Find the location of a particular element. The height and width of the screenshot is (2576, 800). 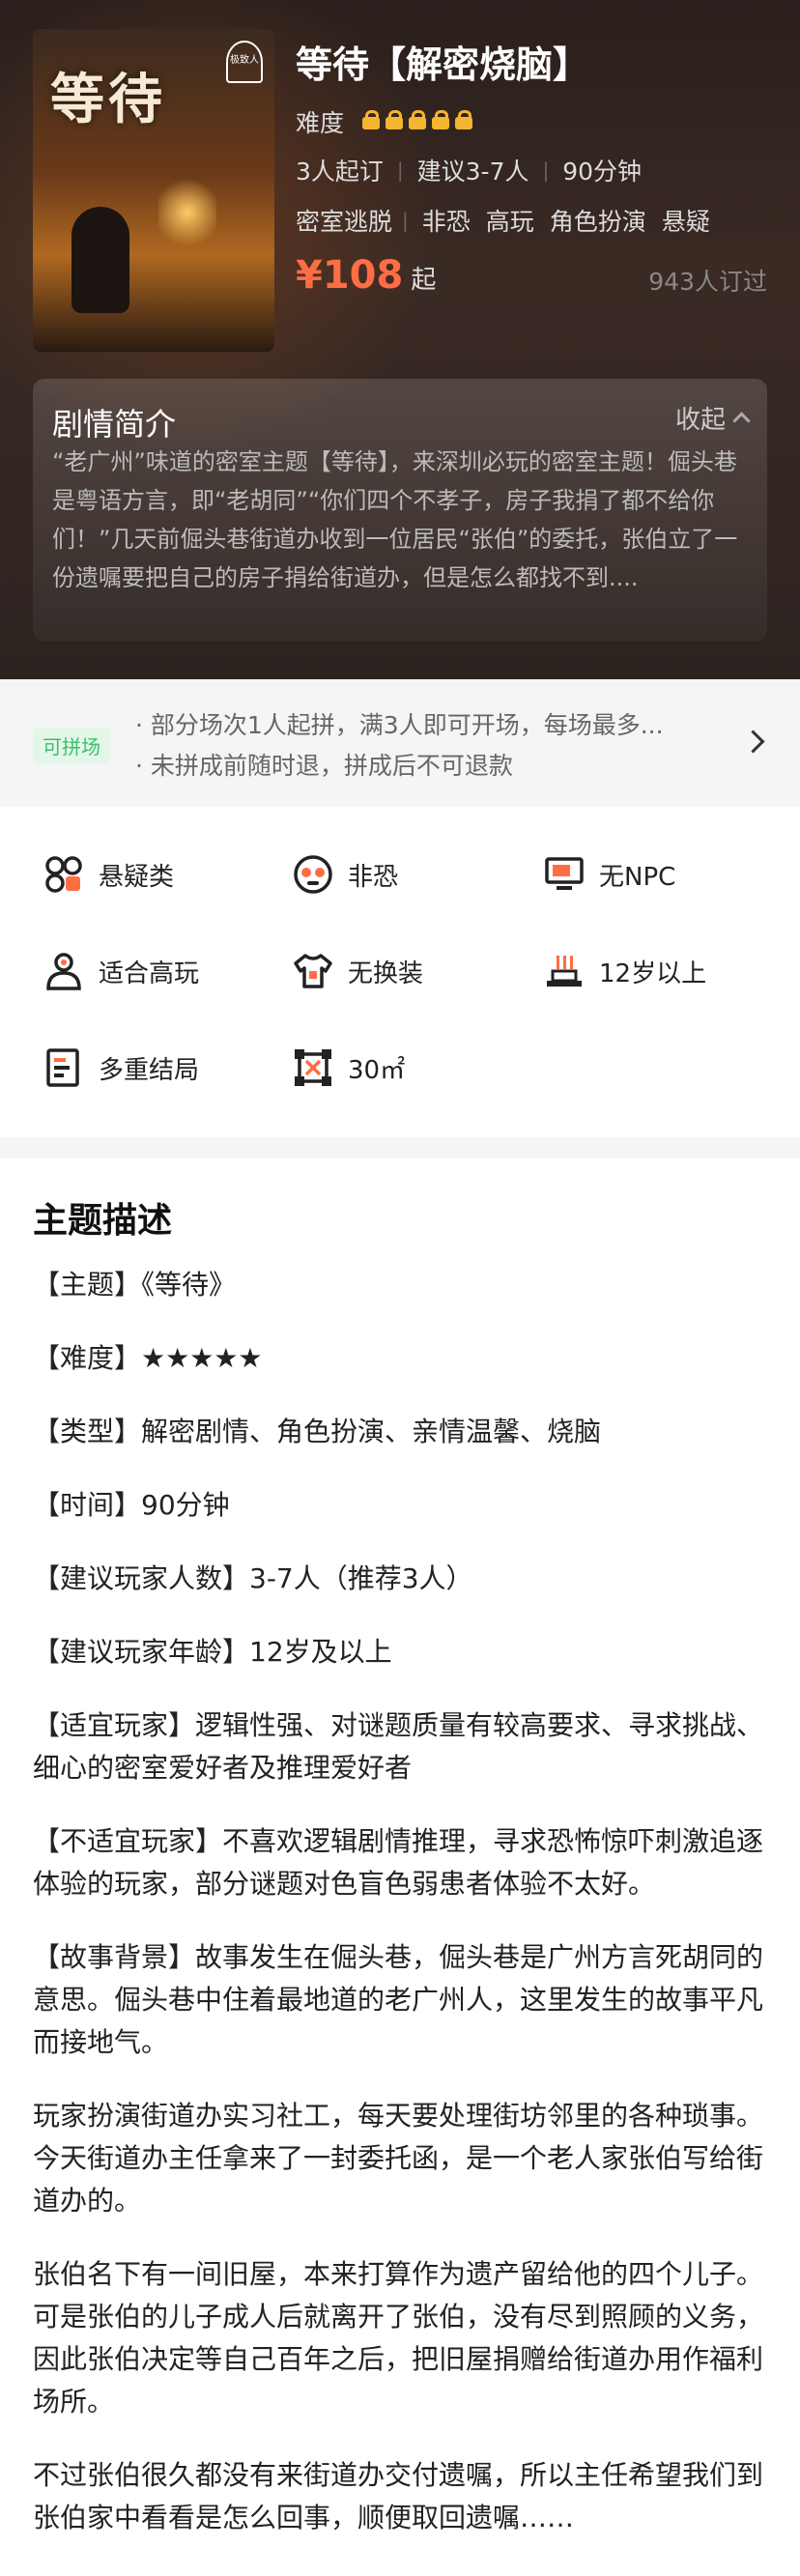

feature-area: 30㎡ is located at coordinates (348, 1068).